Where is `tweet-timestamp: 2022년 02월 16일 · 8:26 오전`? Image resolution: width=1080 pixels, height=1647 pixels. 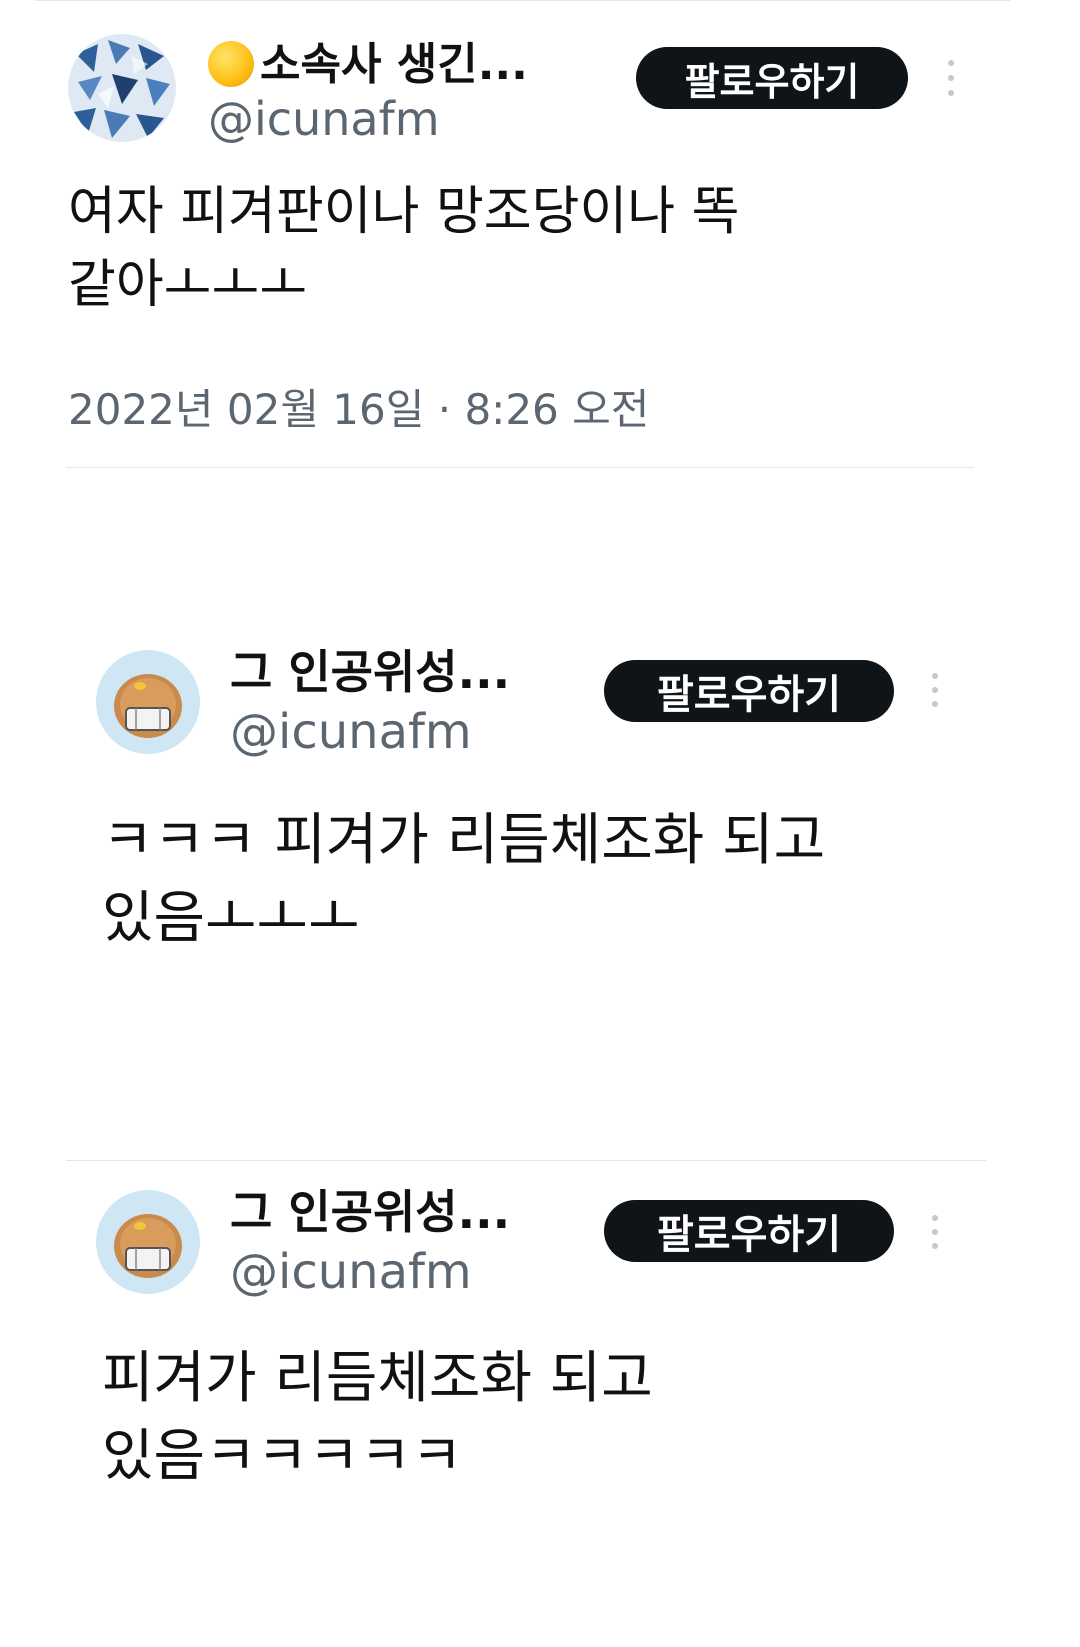
tweet-timestamp: 2022년 02월 16일 · 8:26 오전 is located at coordinates (358, 406).